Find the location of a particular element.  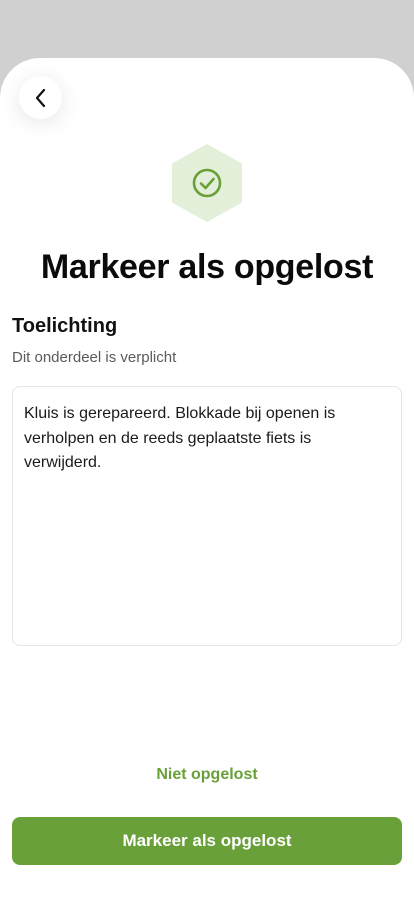

chevron-left-icon is located at coordinates (40, 97).